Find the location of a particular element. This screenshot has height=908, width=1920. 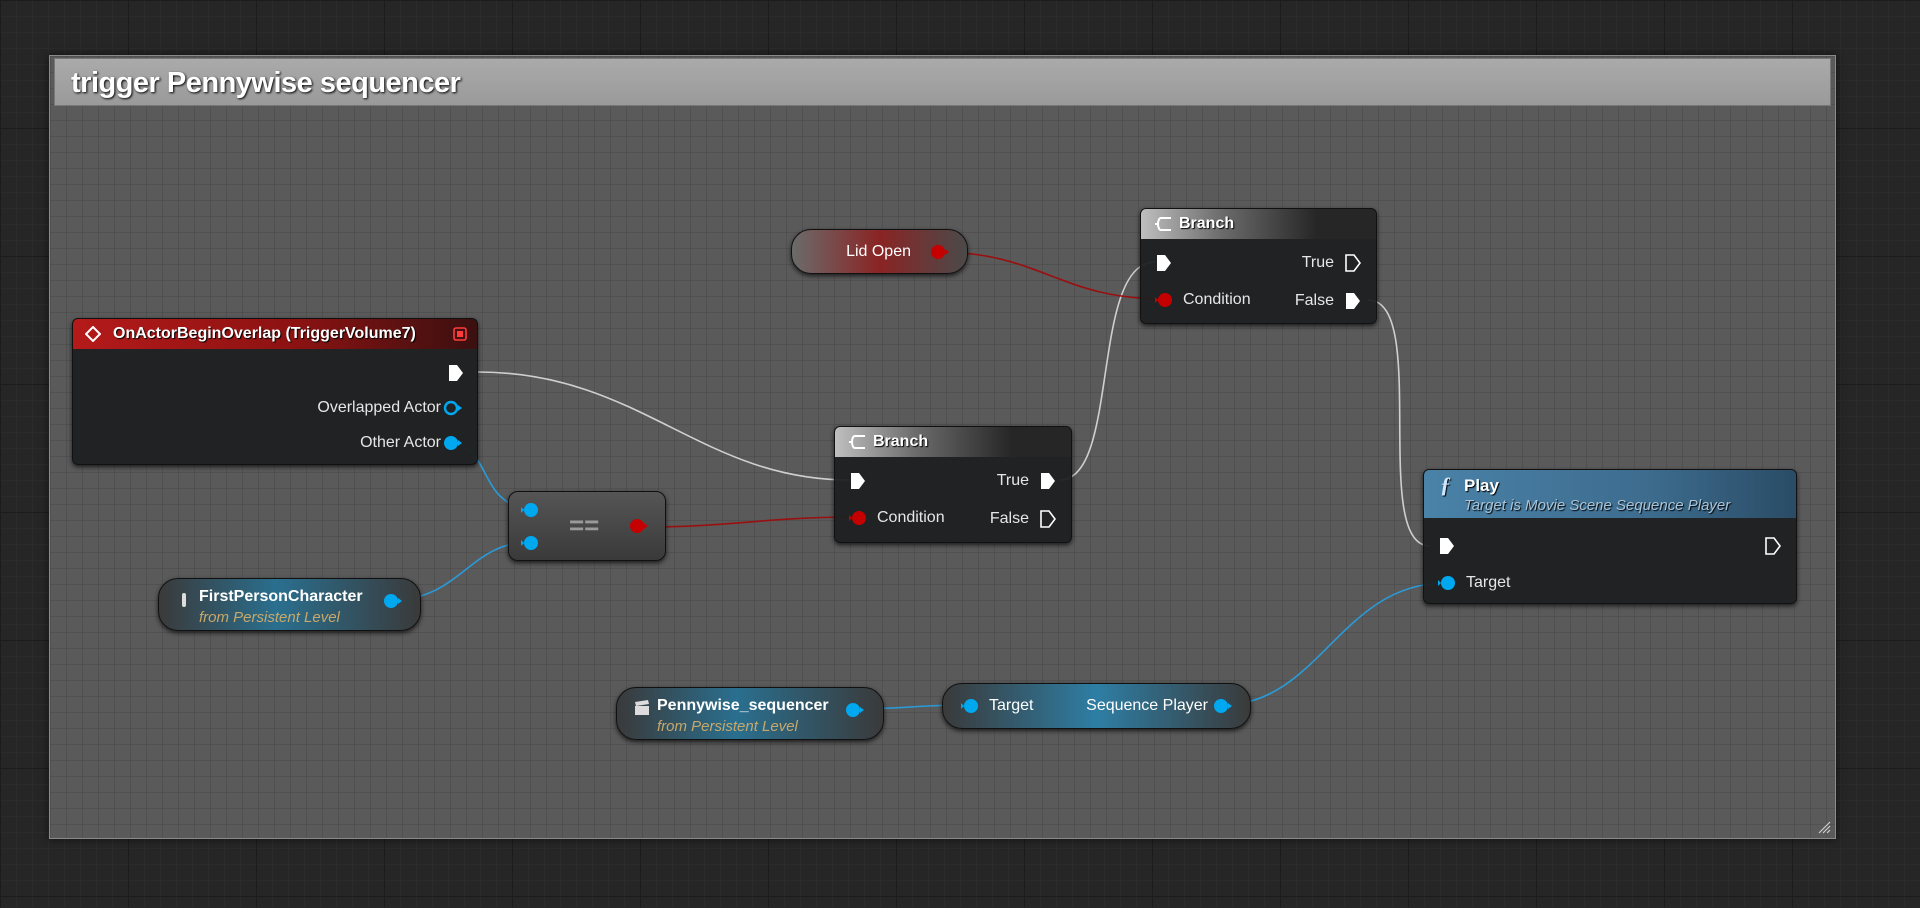

branch-top-title: Branch is located at coordinates (1207, 223).